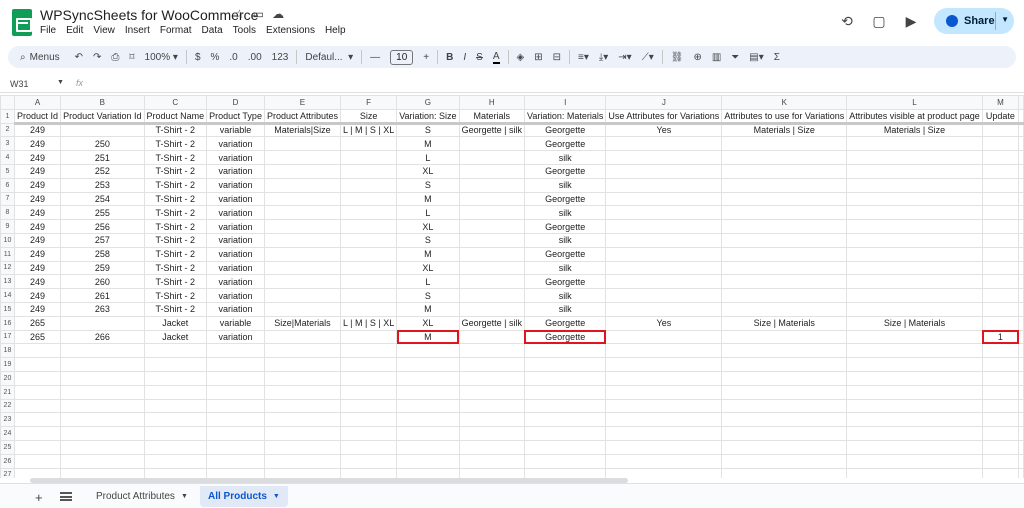 The image size is (1024, 508). Describe the element at coordinates (7, 213) in the screenshot. I see `row-header: 8` at that location.